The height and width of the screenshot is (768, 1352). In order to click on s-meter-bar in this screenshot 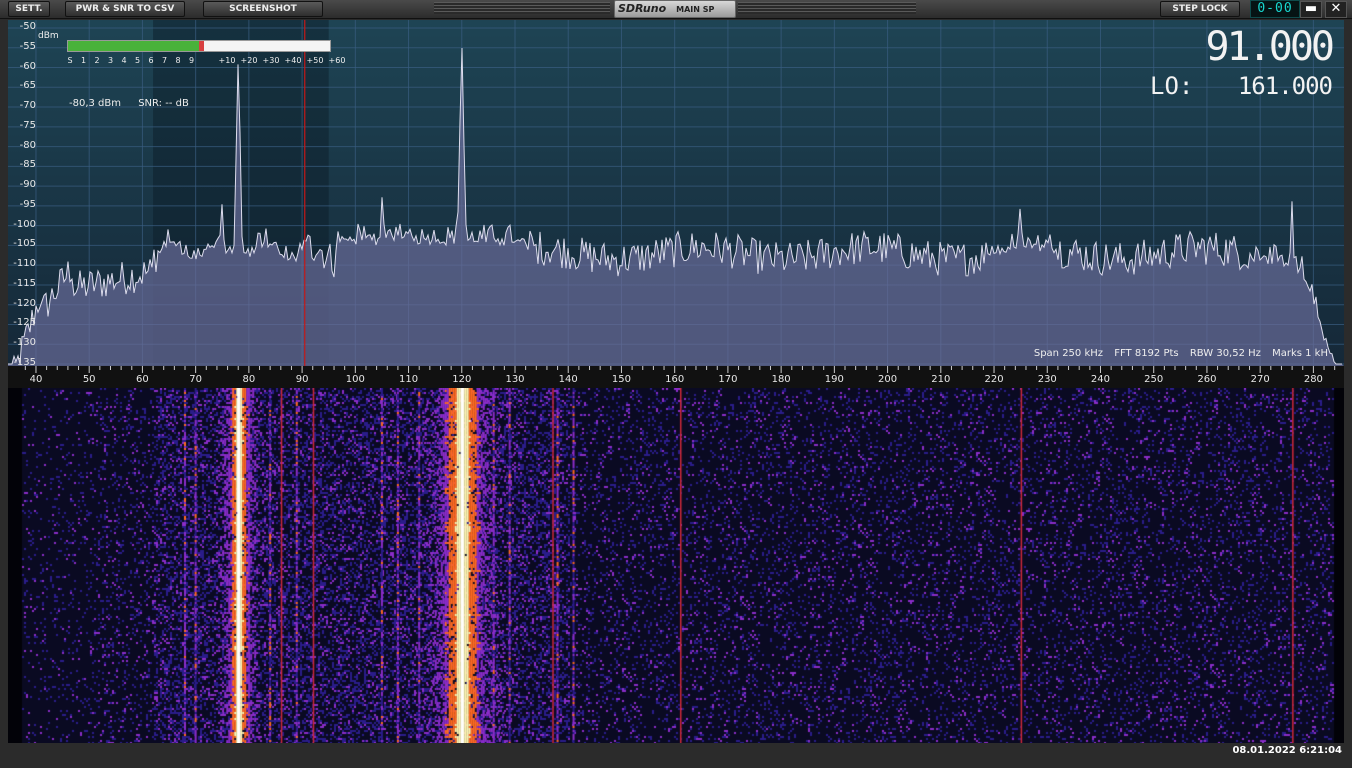, I will do `click(133, 46)`.